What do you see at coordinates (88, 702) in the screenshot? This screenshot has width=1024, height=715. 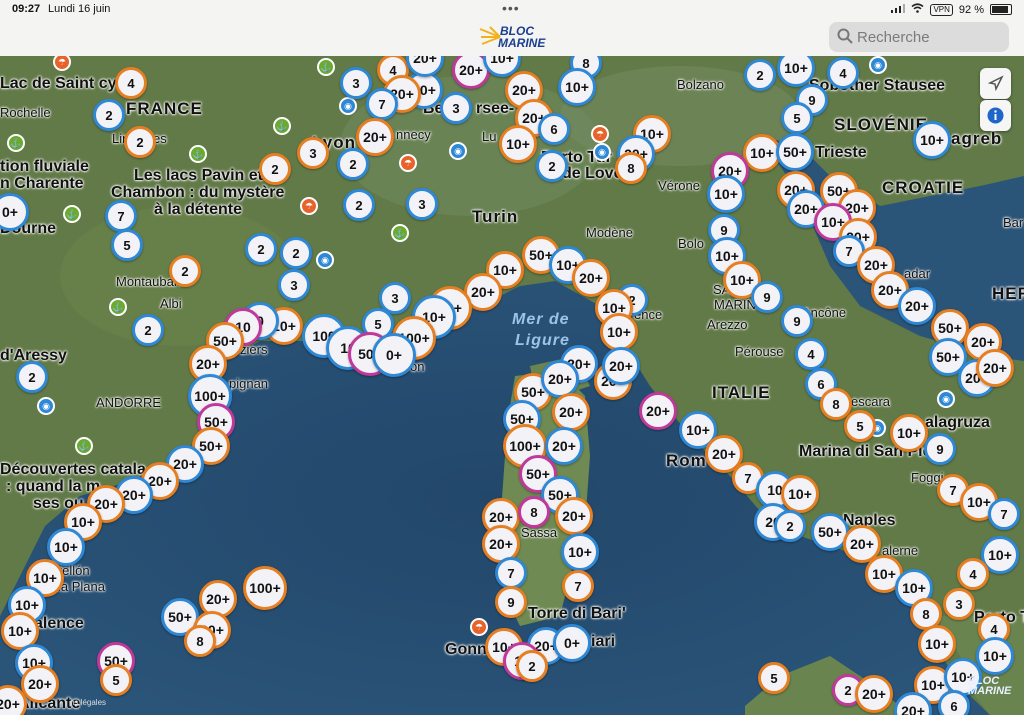 I see `legal-link: ns légales` at bounding box center [88, 702].